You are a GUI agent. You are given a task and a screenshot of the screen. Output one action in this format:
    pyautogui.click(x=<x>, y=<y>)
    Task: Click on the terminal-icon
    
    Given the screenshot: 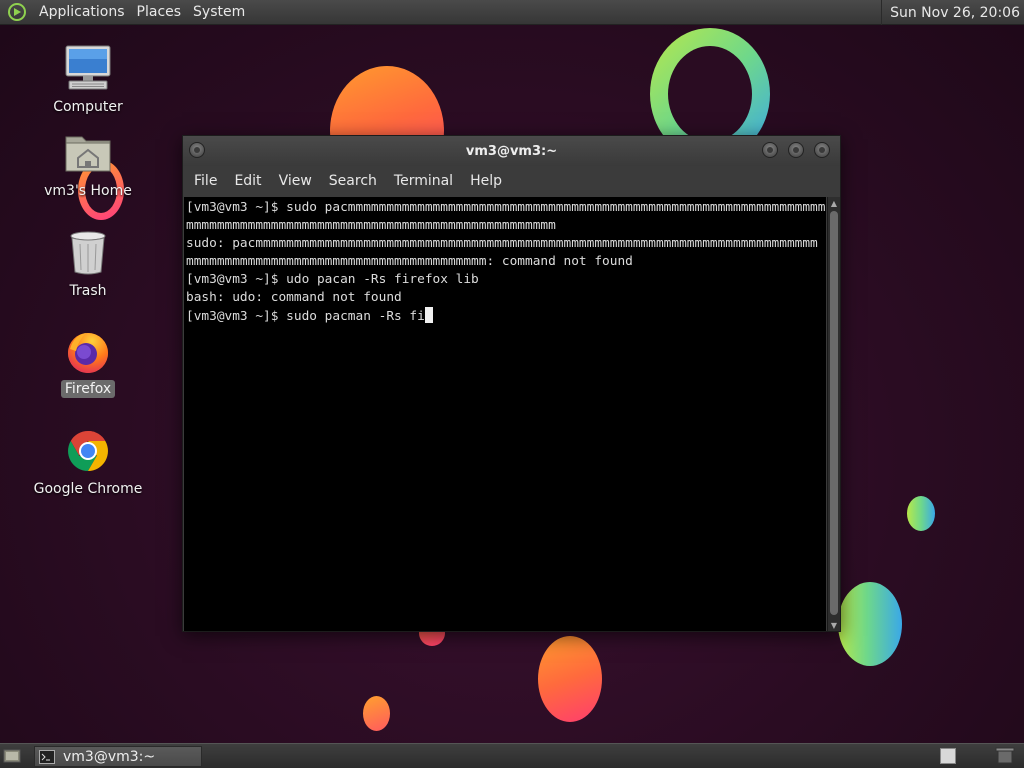 What is the action you would take?
    pyautogui.click(x=47, y=756)
    